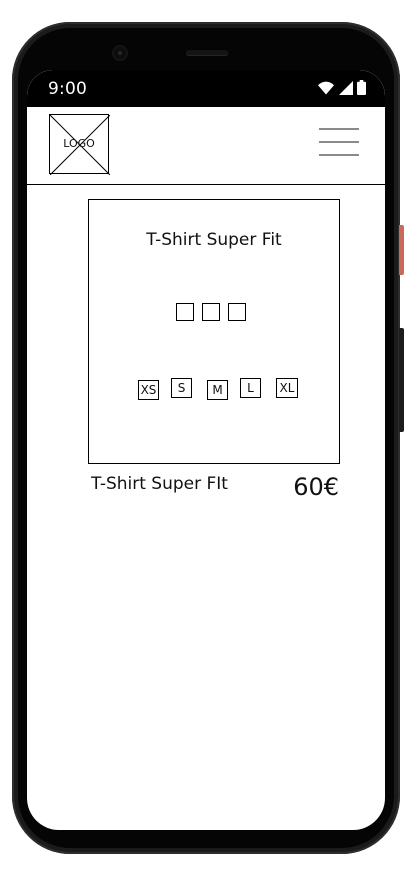  I want to click on size-xs-button: XS, so click(148, 390).